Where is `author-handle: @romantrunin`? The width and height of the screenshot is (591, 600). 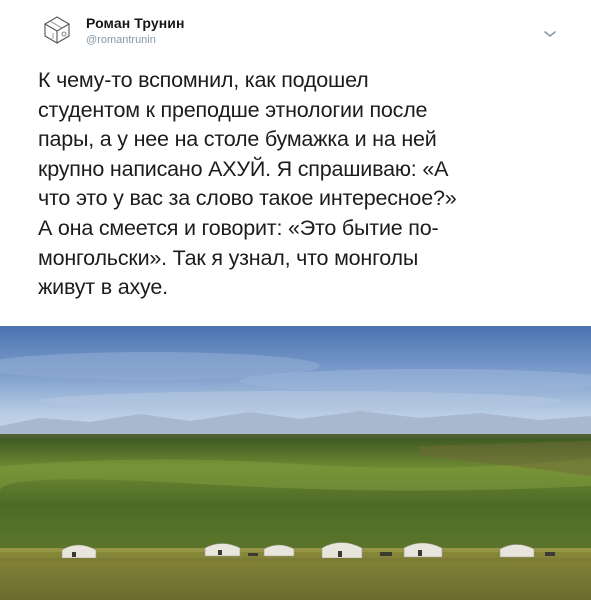 author-handle: @romantrunin is located at coordinates (121, 40).